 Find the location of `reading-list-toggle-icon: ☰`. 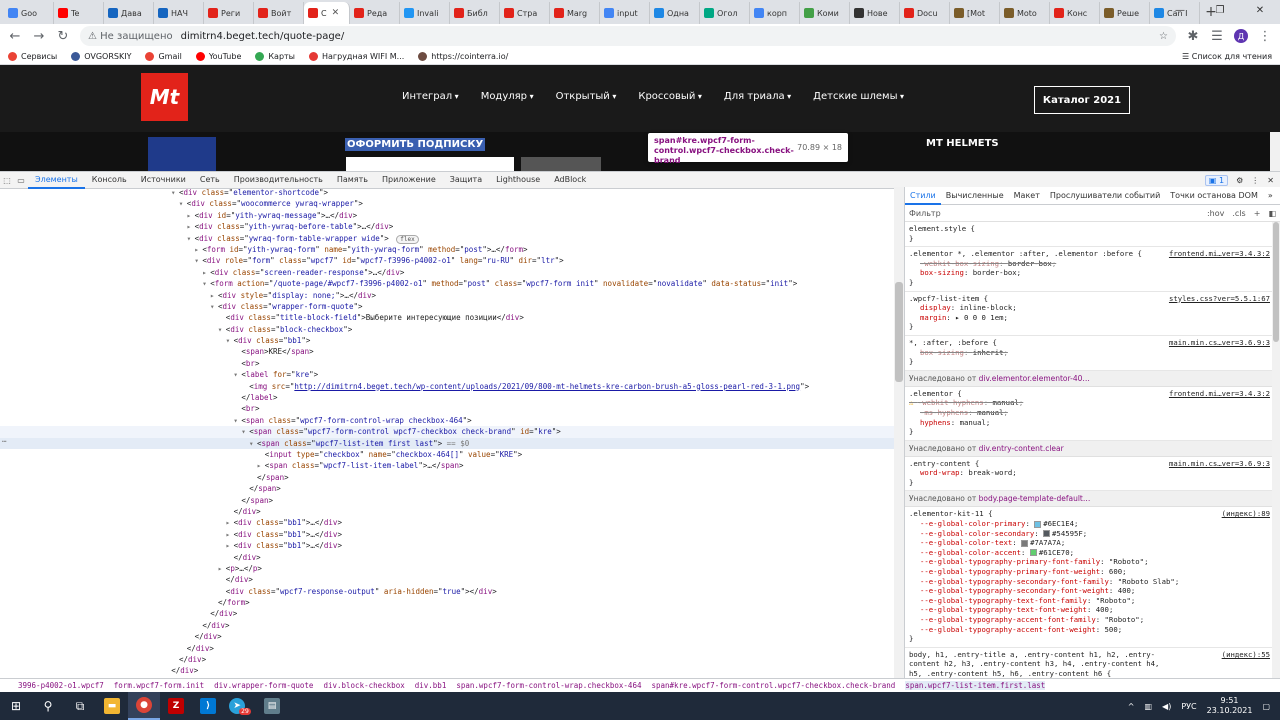

reading-list-toggle-icon: ☰ is located at coordinates (1217, 36).